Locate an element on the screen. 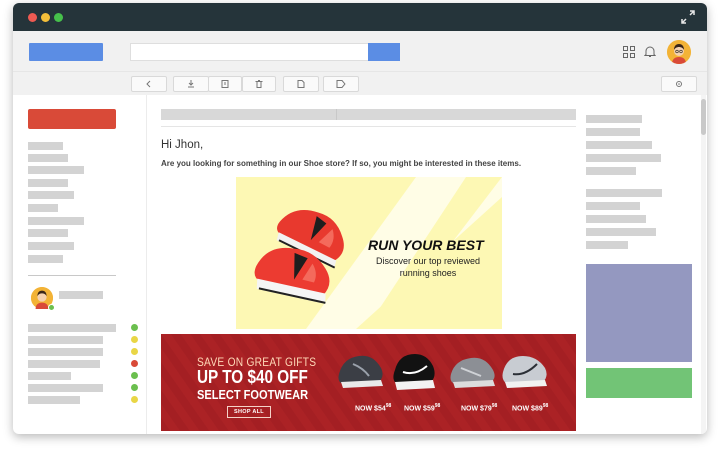 Image resolution: width=719 pixels, height=451 pixels. right-sidebar is located at coordinates (646, 264).